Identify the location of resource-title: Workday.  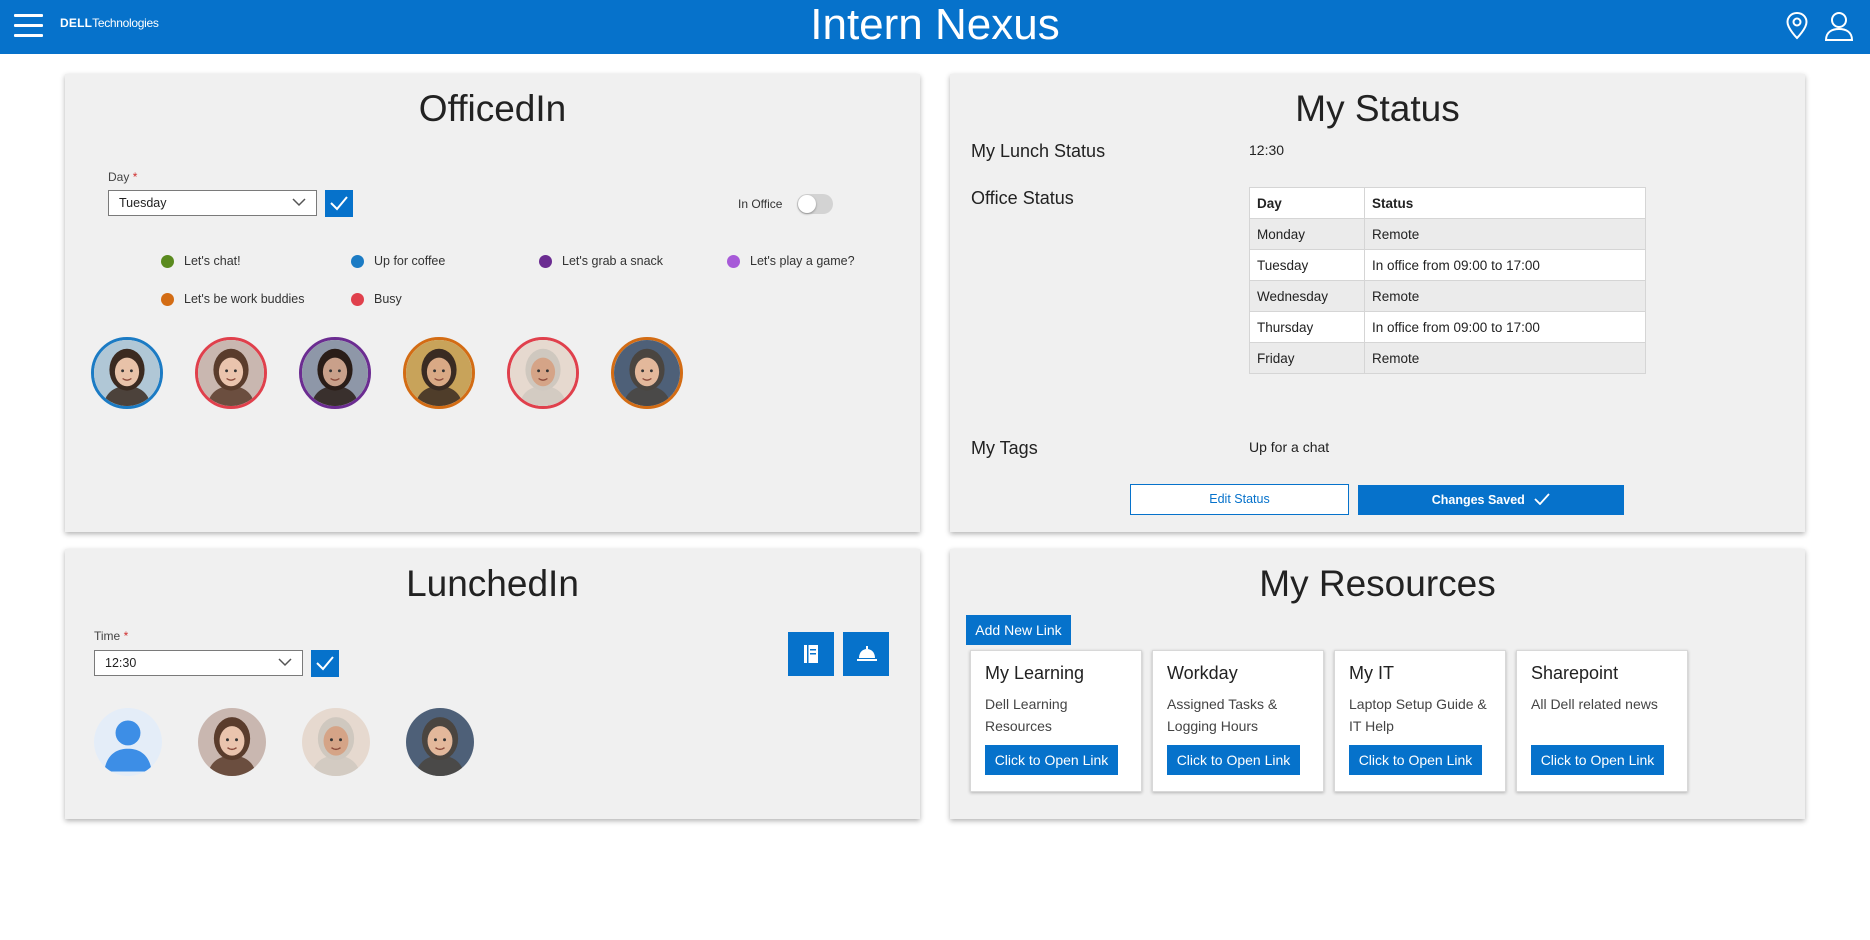
(1202, 673).